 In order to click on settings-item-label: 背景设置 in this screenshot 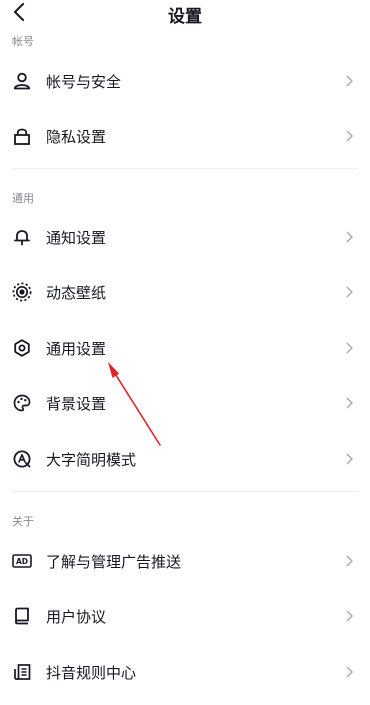, I will do `click(76, 403)`.